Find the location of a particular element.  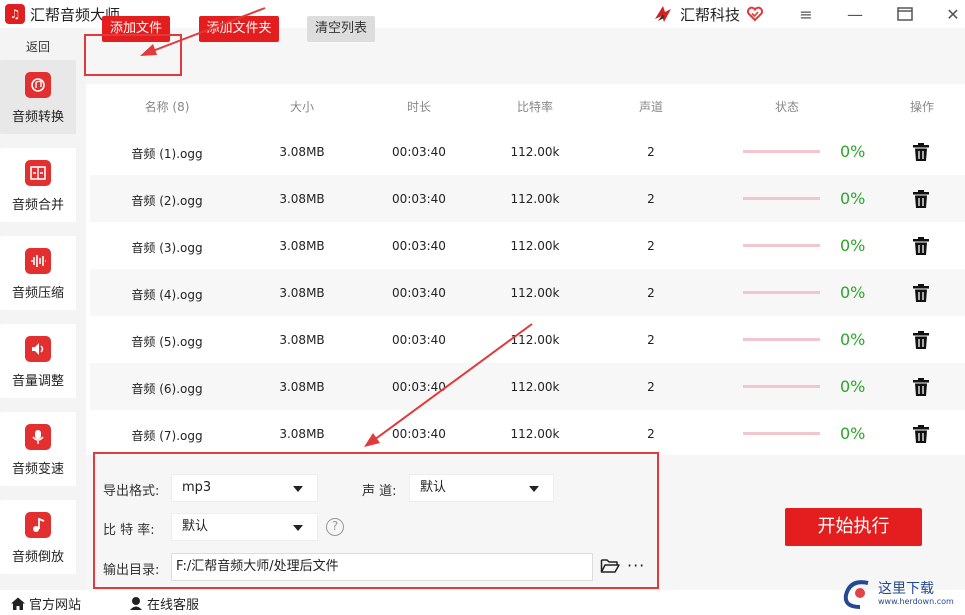

table-row: 音频 (1).ogg 3.08MB 00:03:40 112.00k 2 0% is located at coordinates (527, 151).